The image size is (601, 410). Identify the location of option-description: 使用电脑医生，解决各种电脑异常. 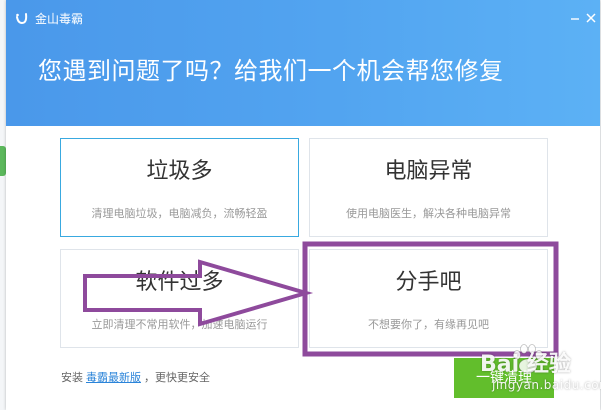
(428, 213).